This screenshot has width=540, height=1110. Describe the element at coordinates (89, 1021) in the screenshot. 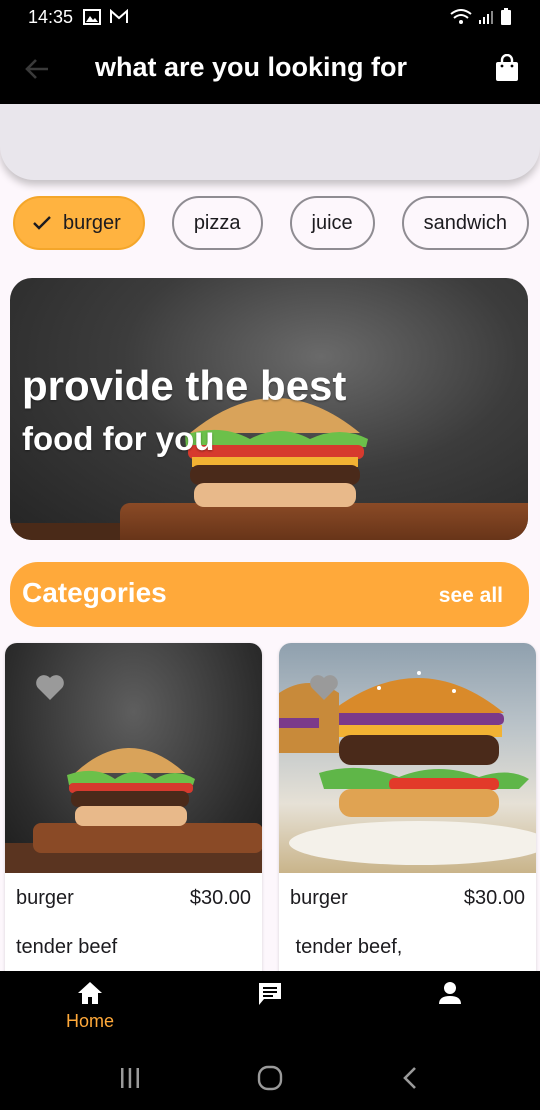

I see `nav-home-label: Home` at that location.